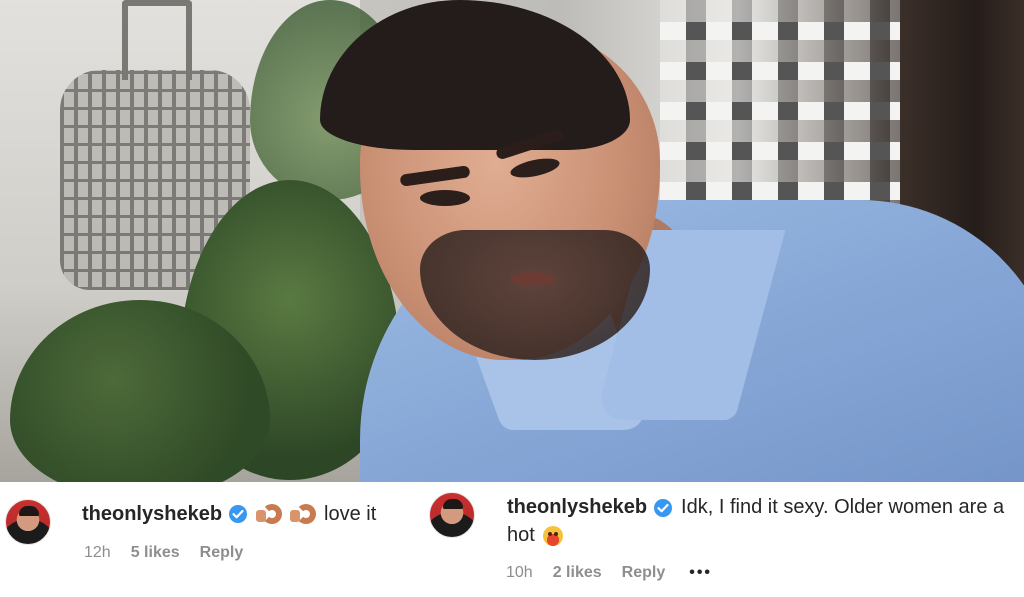 This screenshot has width=1024, height=597. Describe the element at coordinates (350, 513) in the screenshot. I see `comment-text: love it` at that location.